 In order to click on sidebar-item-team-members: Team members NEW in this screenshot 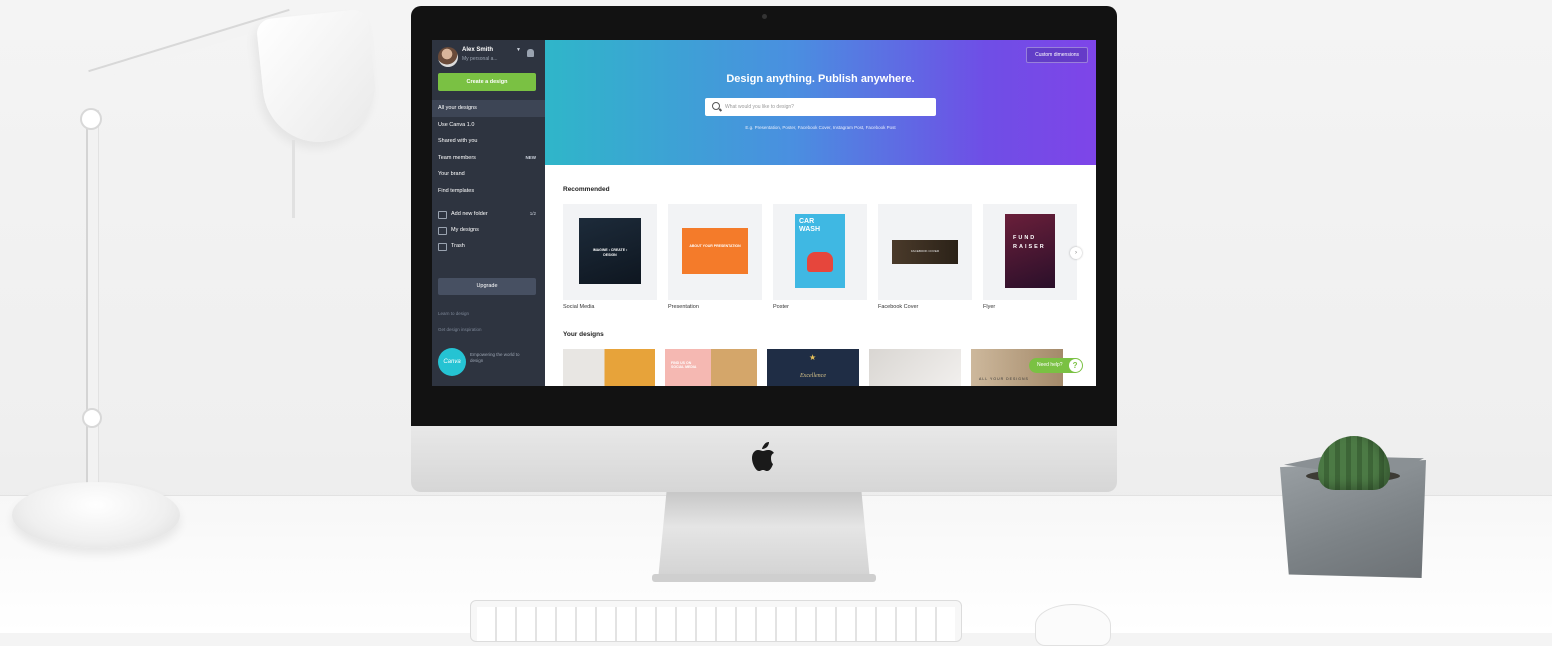, I will do `click(490, 158)`.